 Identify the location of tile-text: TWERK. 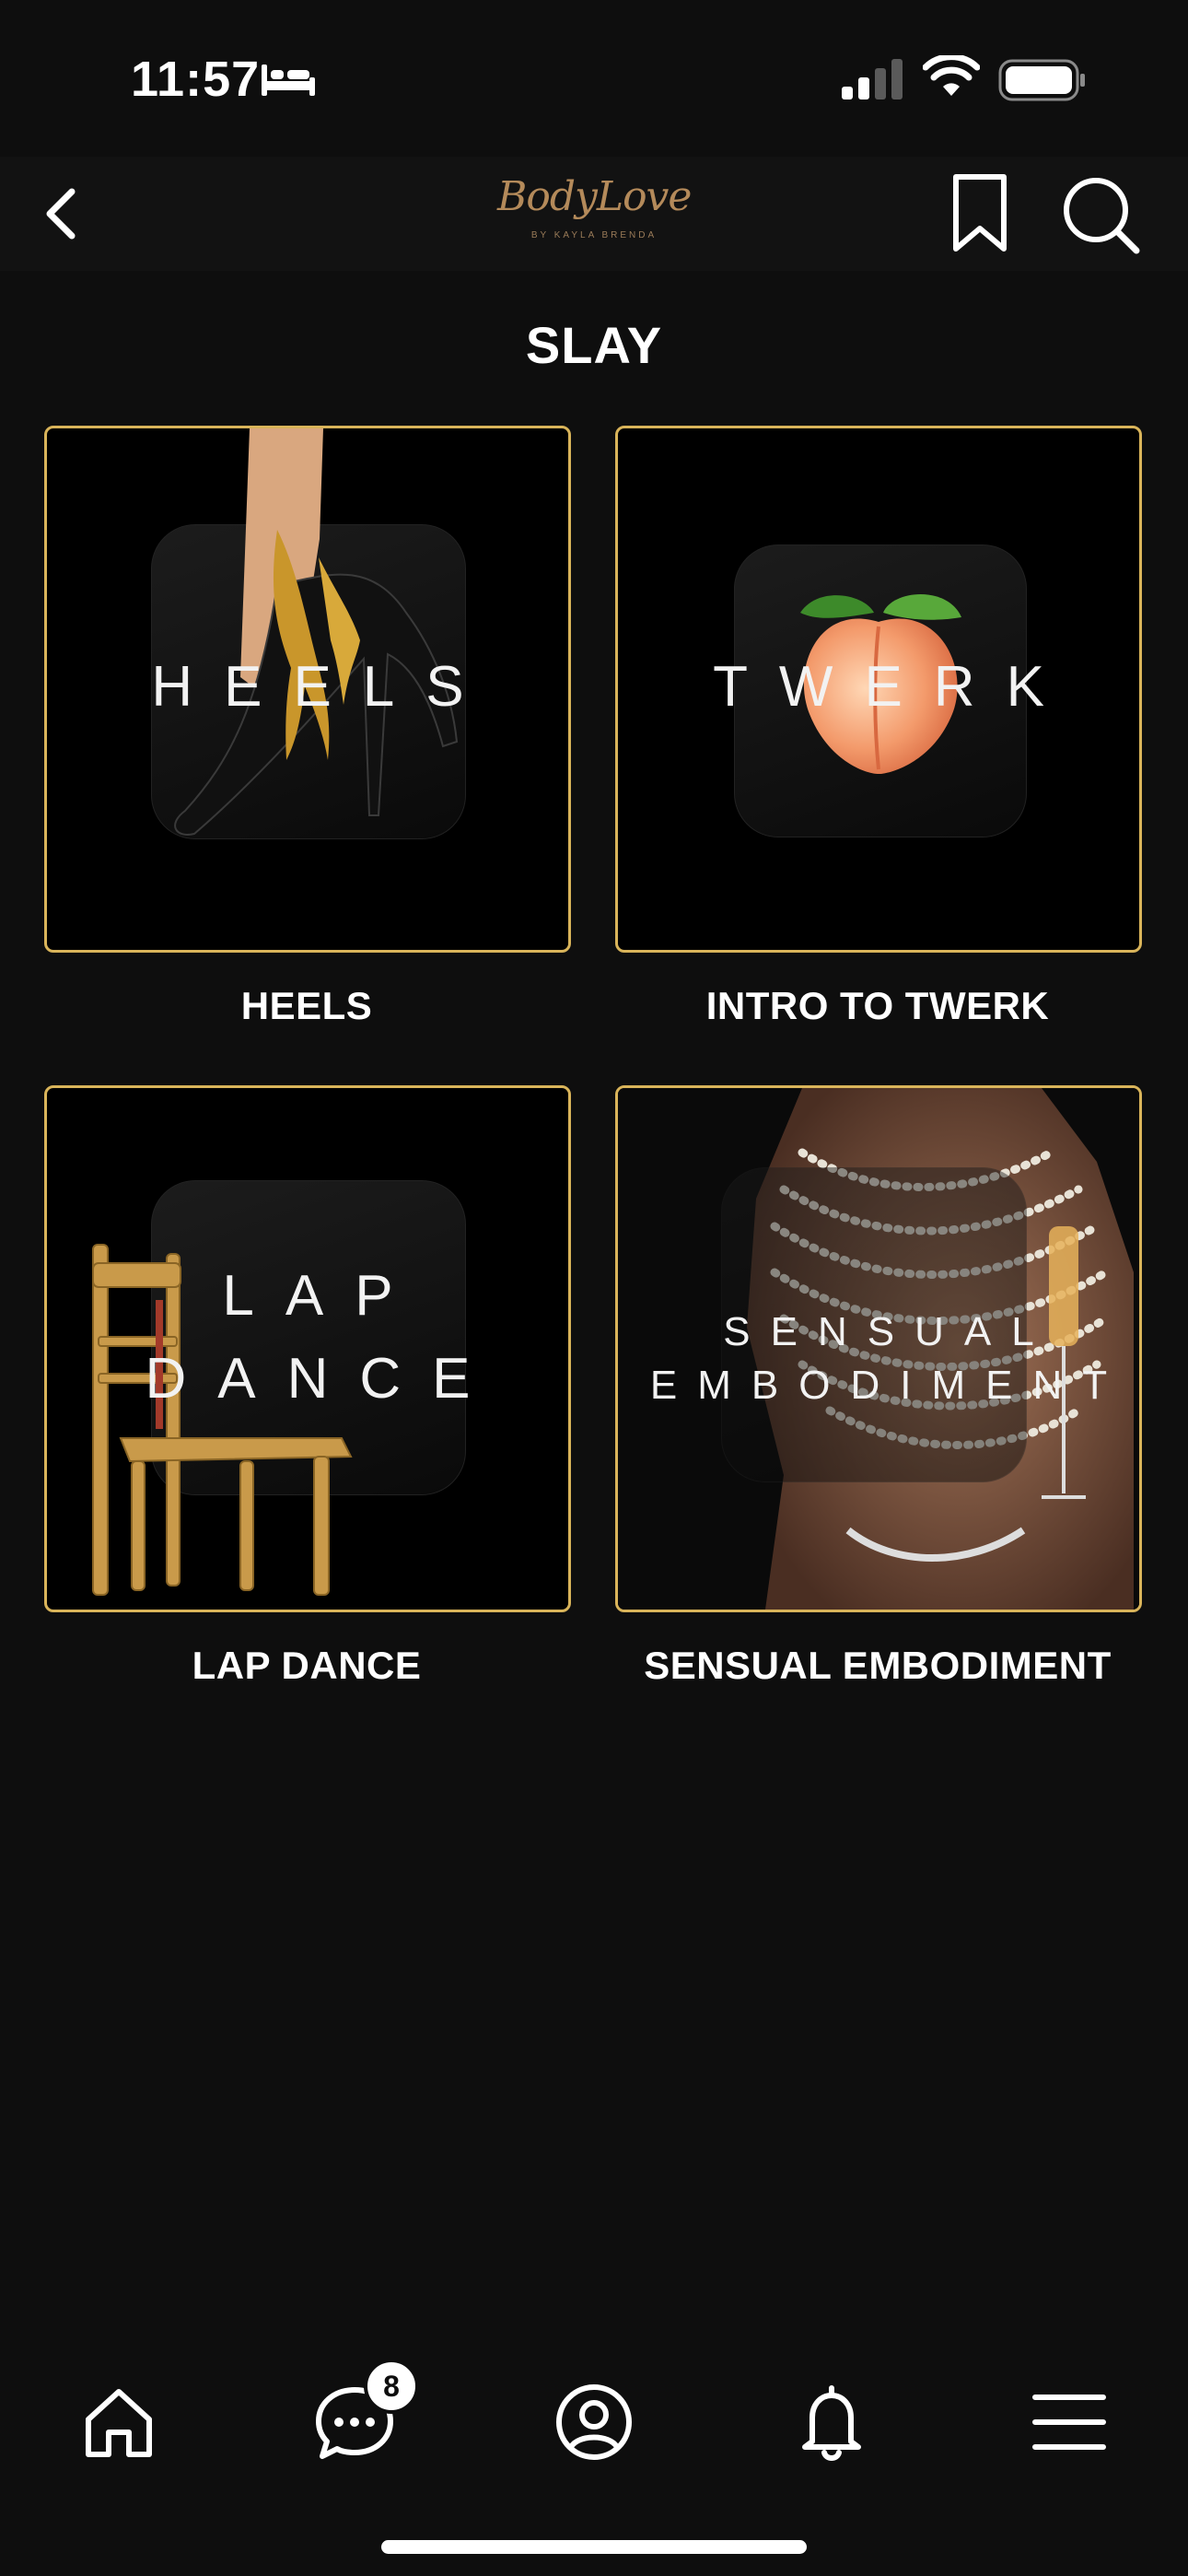
(894, 687).